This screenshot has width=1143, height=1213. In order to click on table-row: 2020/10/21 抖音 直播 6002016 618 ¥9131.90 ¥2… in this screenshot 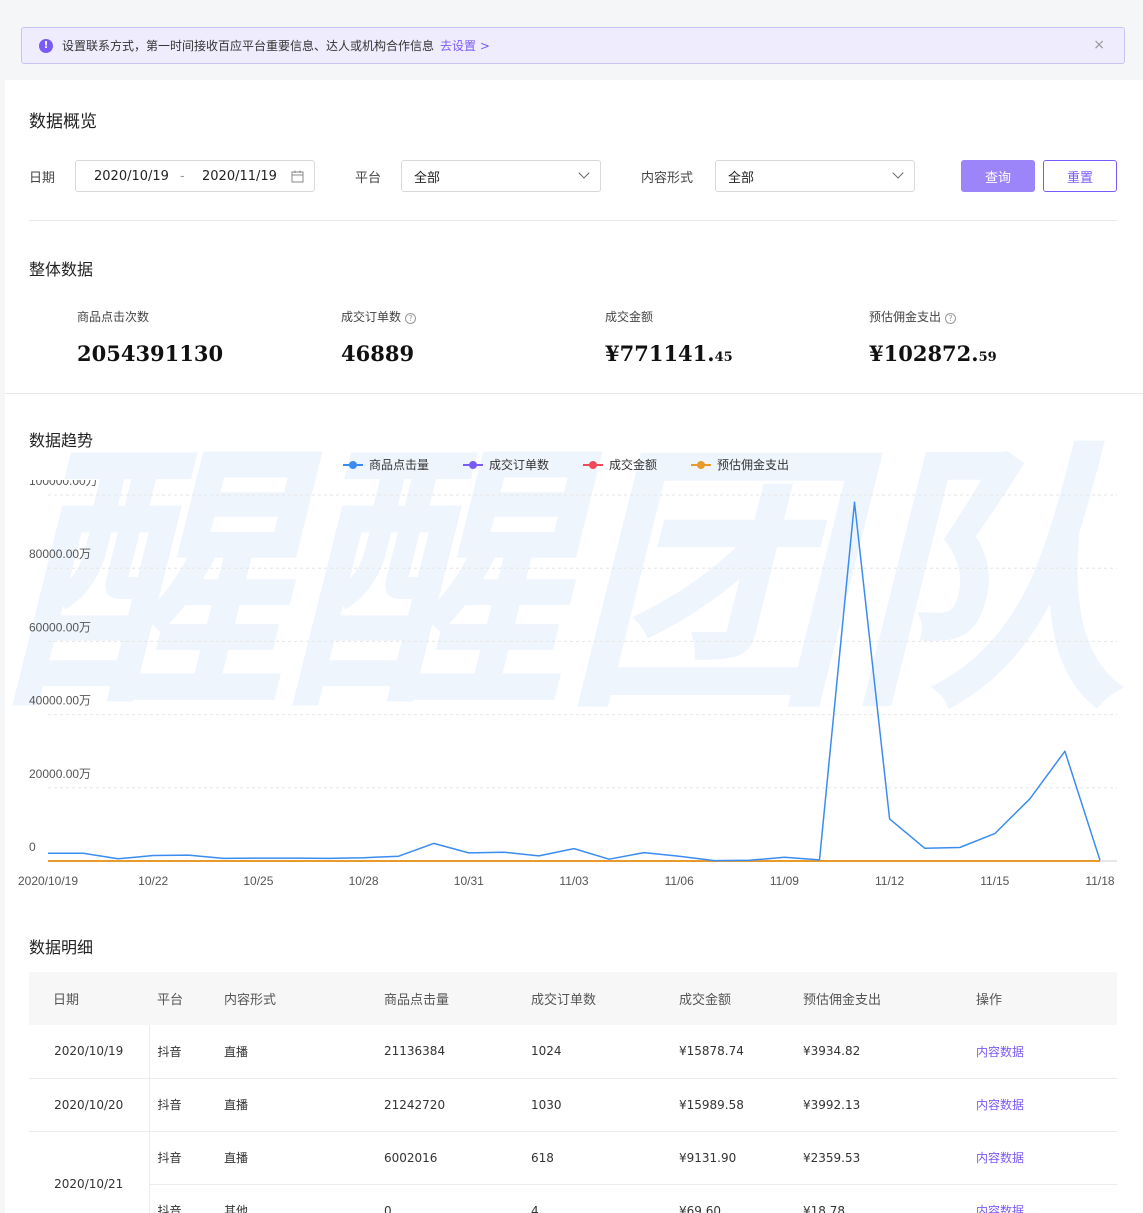, I will do `click(573, 1172)`.